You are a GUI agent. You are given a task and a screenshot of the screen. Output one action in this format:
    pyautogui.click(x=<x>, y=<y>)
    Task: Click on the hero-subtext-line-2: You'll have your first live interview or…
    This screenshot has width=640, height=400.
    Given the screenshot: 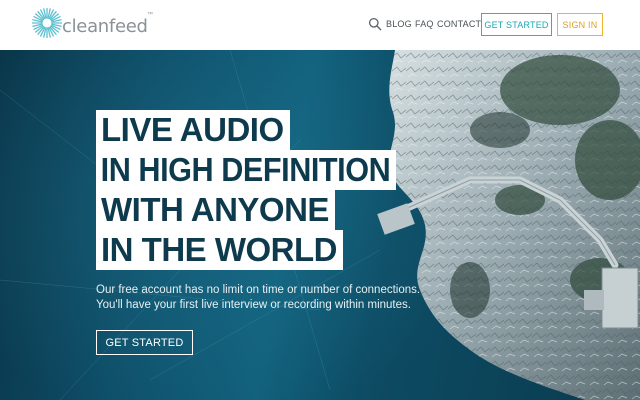 What is the action you would take?
    pyautogui.click(x=253, y=305)
    